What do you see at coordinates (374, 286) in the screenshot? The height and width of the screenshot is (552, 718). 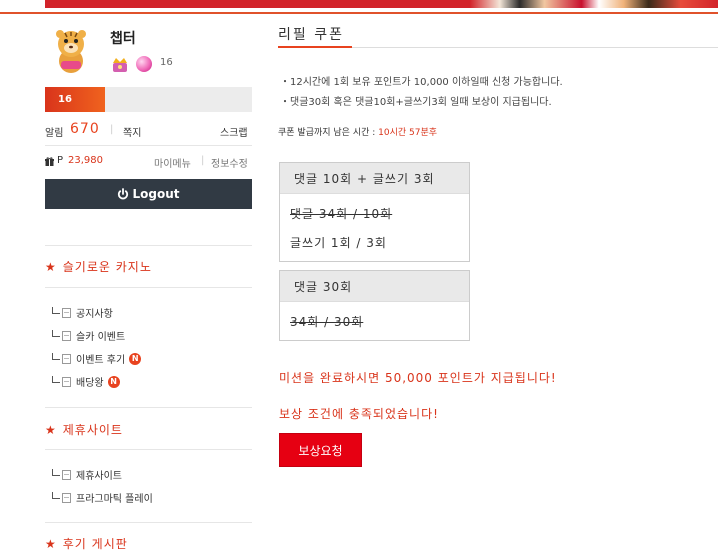 I see `mission-box-header: 댓글 30회` at bounding box center [374, 286].